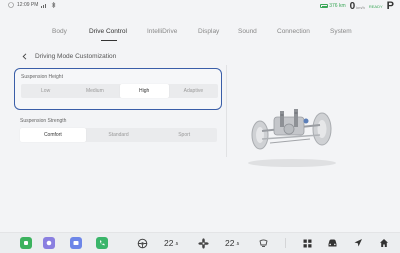  Describe the element at coordinates (226, 111) in the screenshot. I see `section-divider` at that location.